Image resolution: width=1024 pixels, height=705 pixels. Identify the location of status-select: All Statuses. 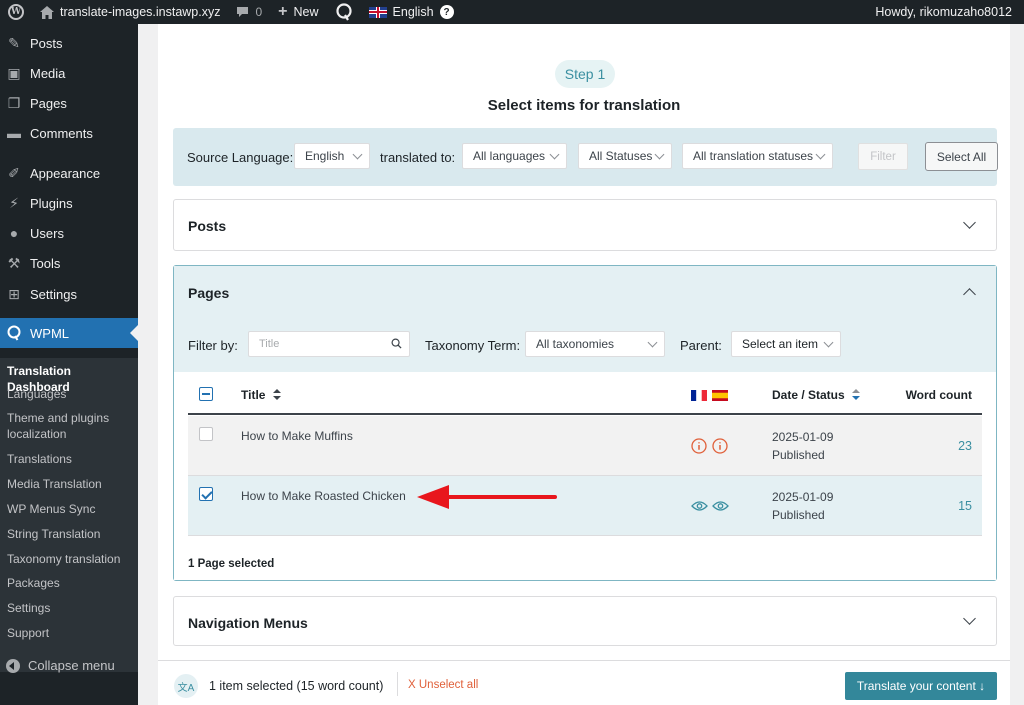
(625, 156).